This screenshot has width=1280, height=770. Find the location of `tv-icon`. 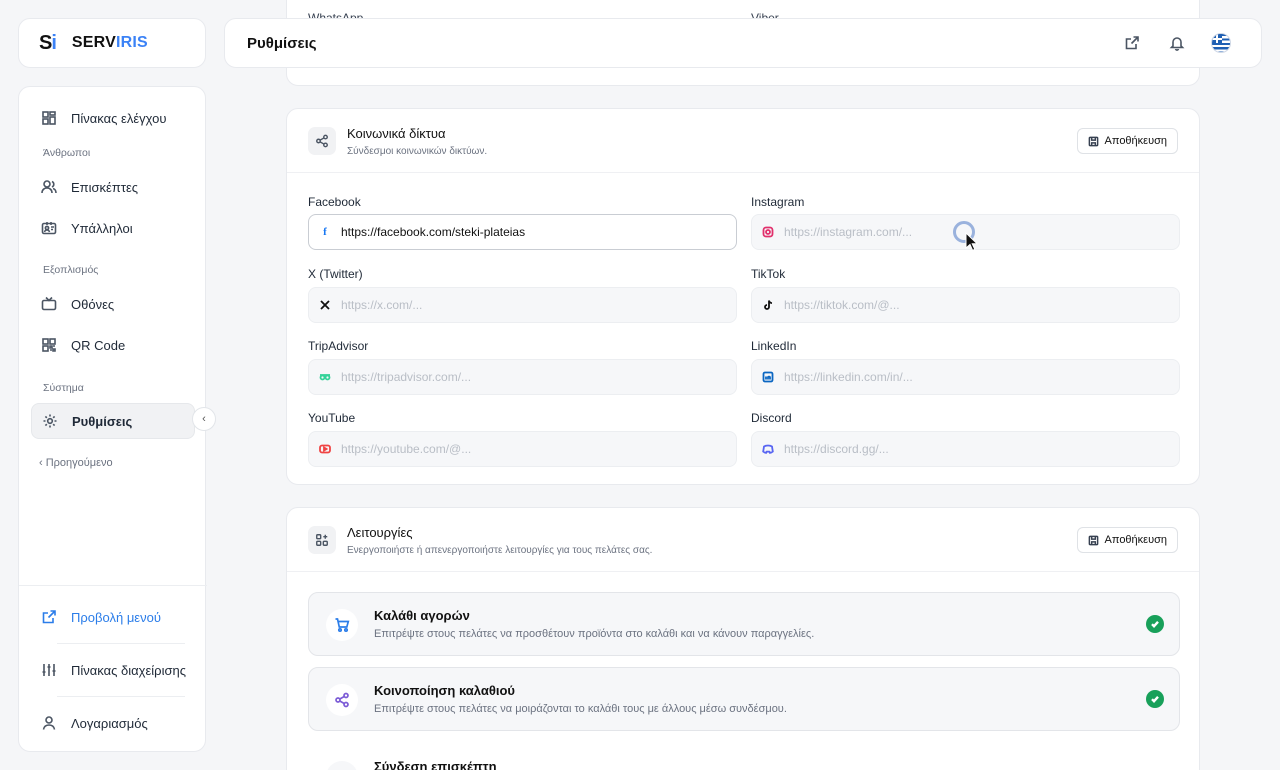

tv-icon is located at coordinates (49, 304).